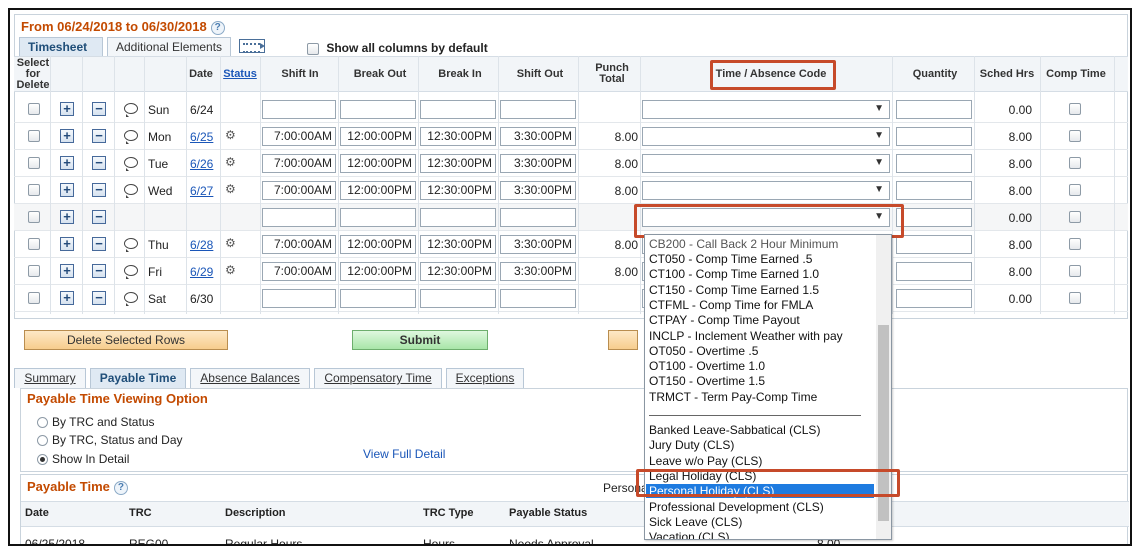 This screenshot has width=1138, height=551. I want to click on help-icon: ?, so click(120, 487).